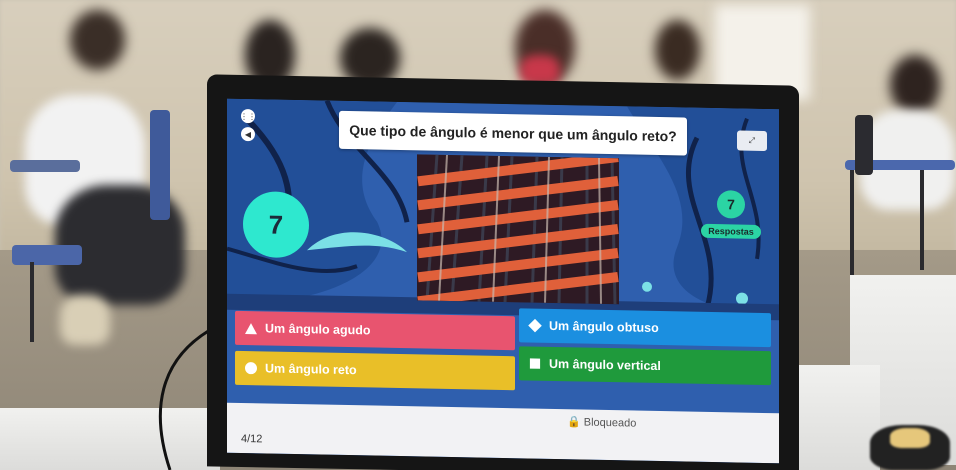 The image size is (956, 470). Describe the element at coordinates (535, 363) in the screenshot. I see `square-icon` at that location.